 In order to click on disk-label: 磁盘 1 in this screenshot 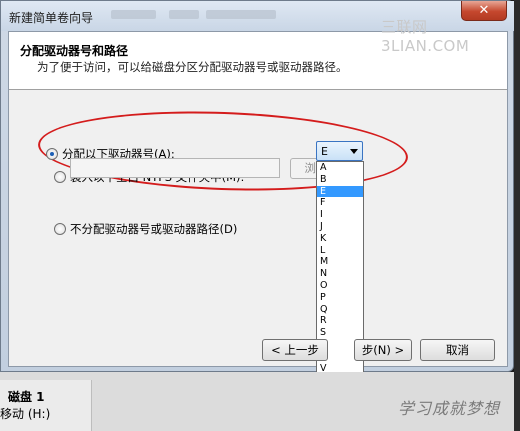, I will do `click(26, 397)`.